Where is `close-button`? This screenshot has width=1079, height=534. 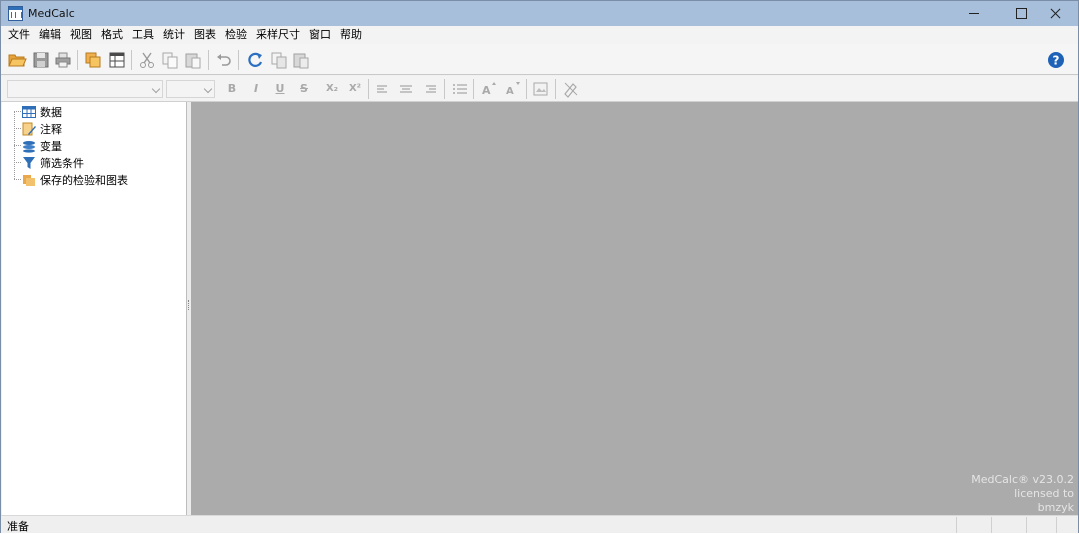
close-button is located at coordinates (1056, 13).